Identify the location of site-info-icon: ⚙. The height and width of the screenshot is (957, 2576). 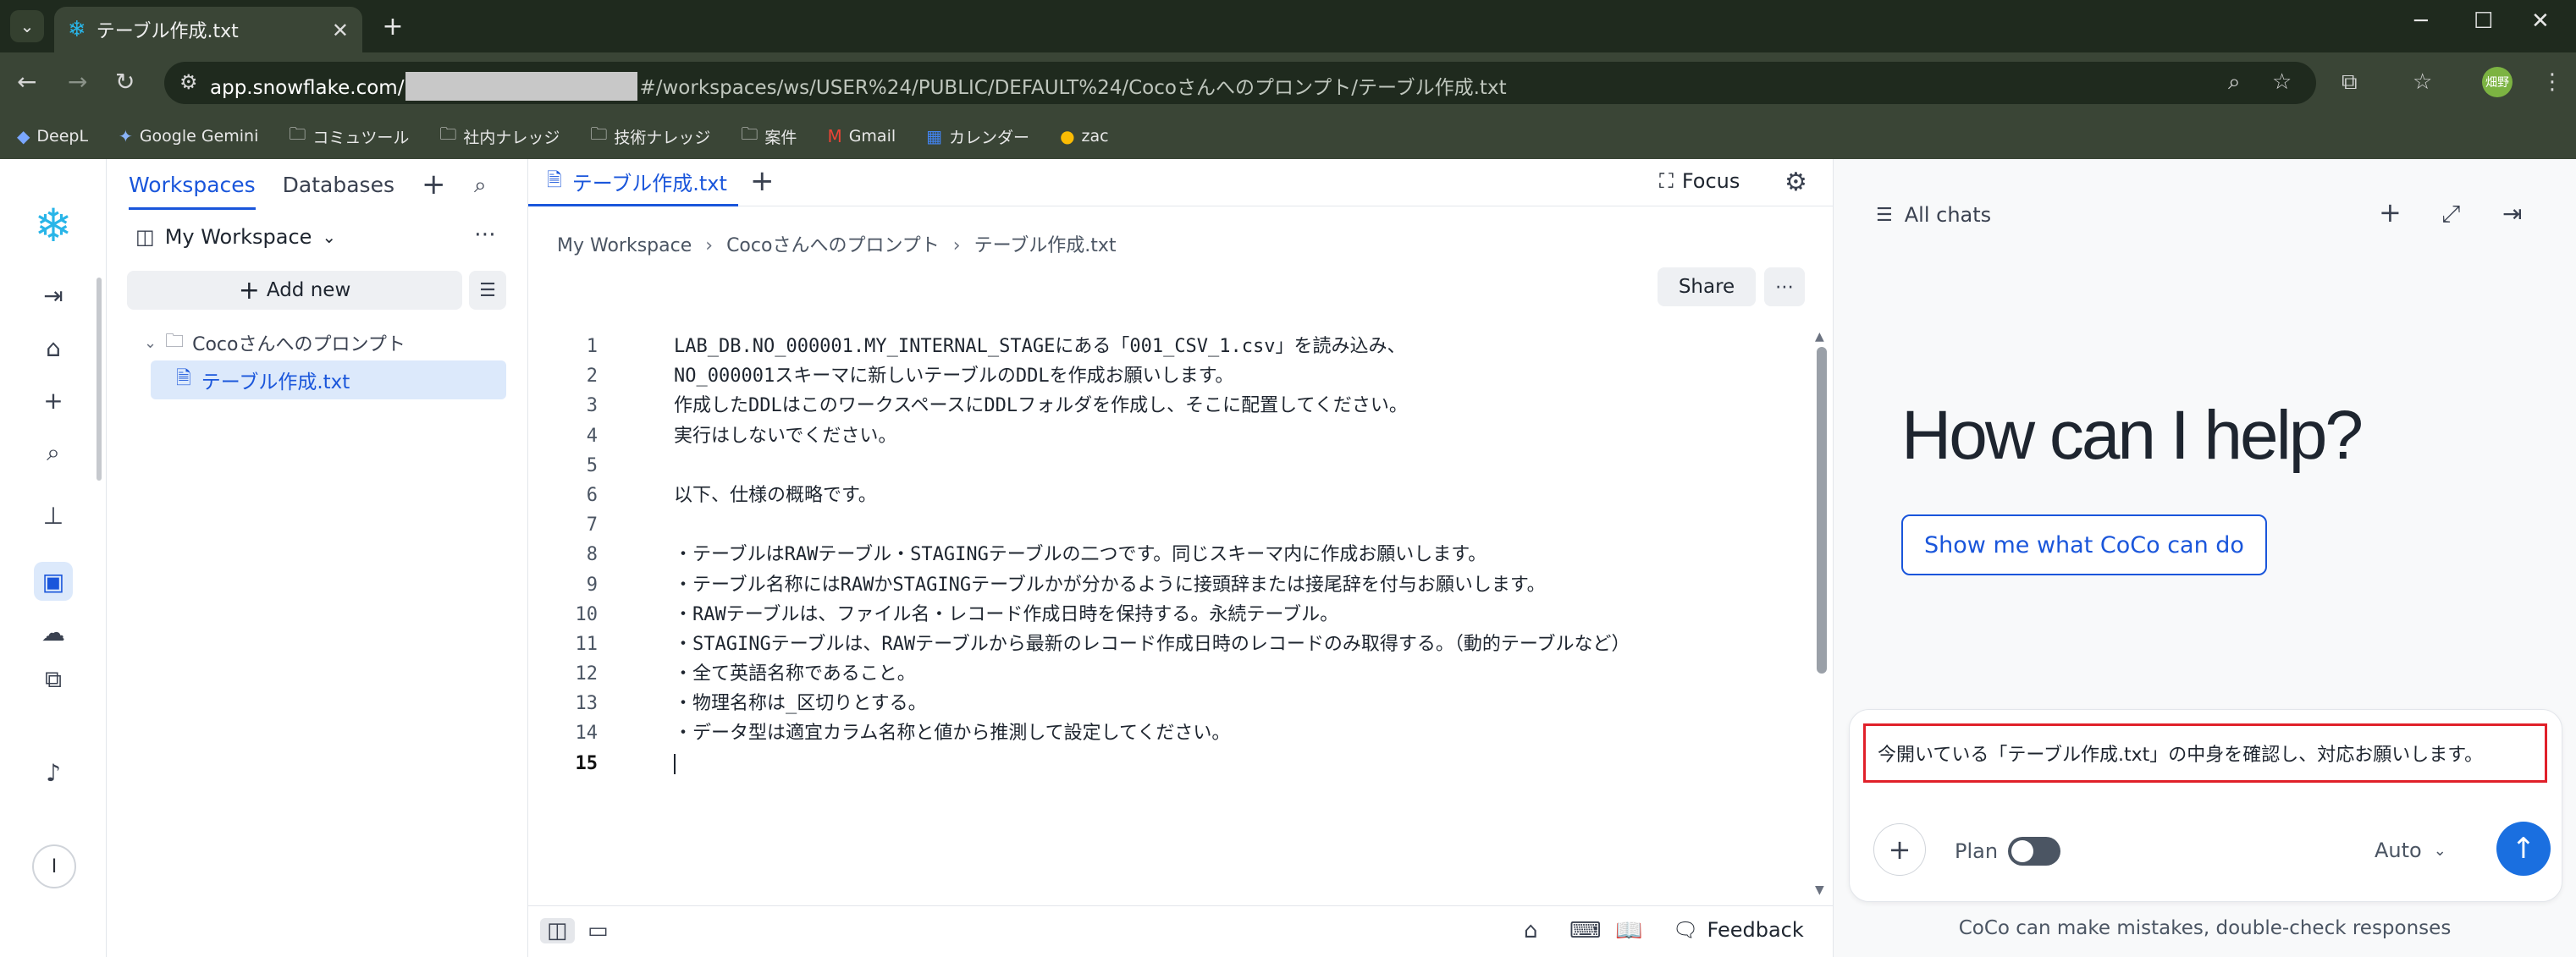
(189, 82).